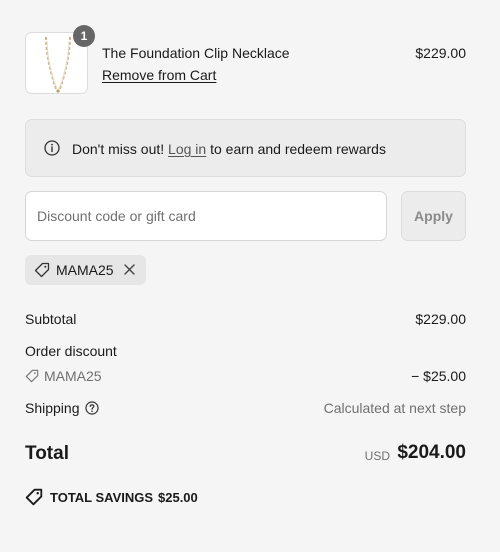  I want to click on currency-code: USD, so click(377, 456).